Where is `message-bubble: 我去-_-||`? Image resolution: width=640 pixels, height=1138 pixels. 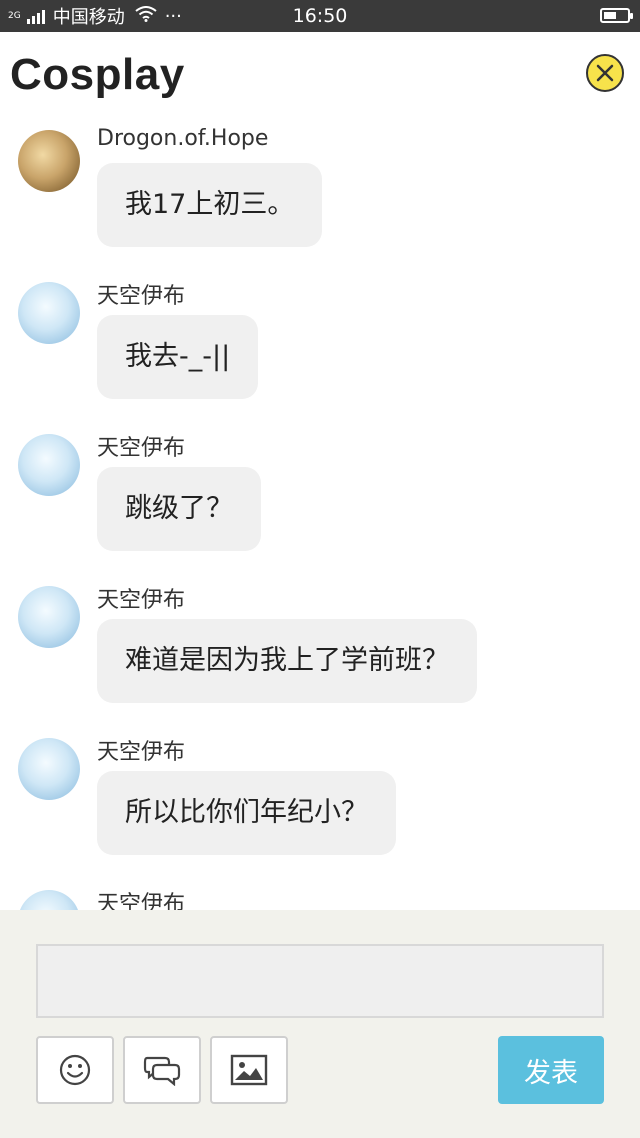 message-bubble: 我去-_-|| is located at coordinates (178, 357).